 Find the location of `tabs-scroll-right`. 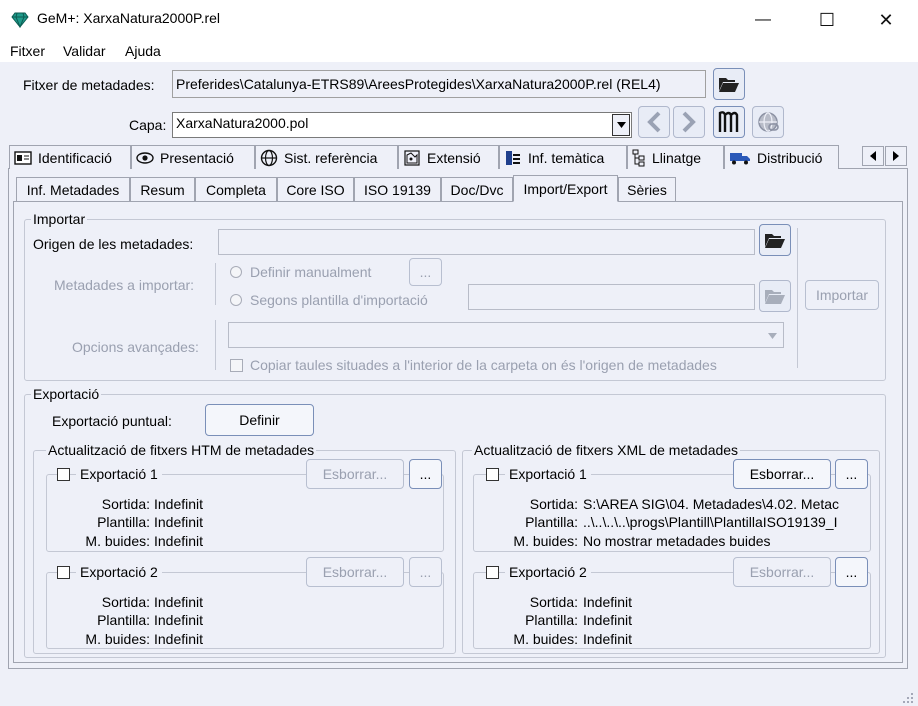

tabs-scroll-right is located at coordinates (896, 156).